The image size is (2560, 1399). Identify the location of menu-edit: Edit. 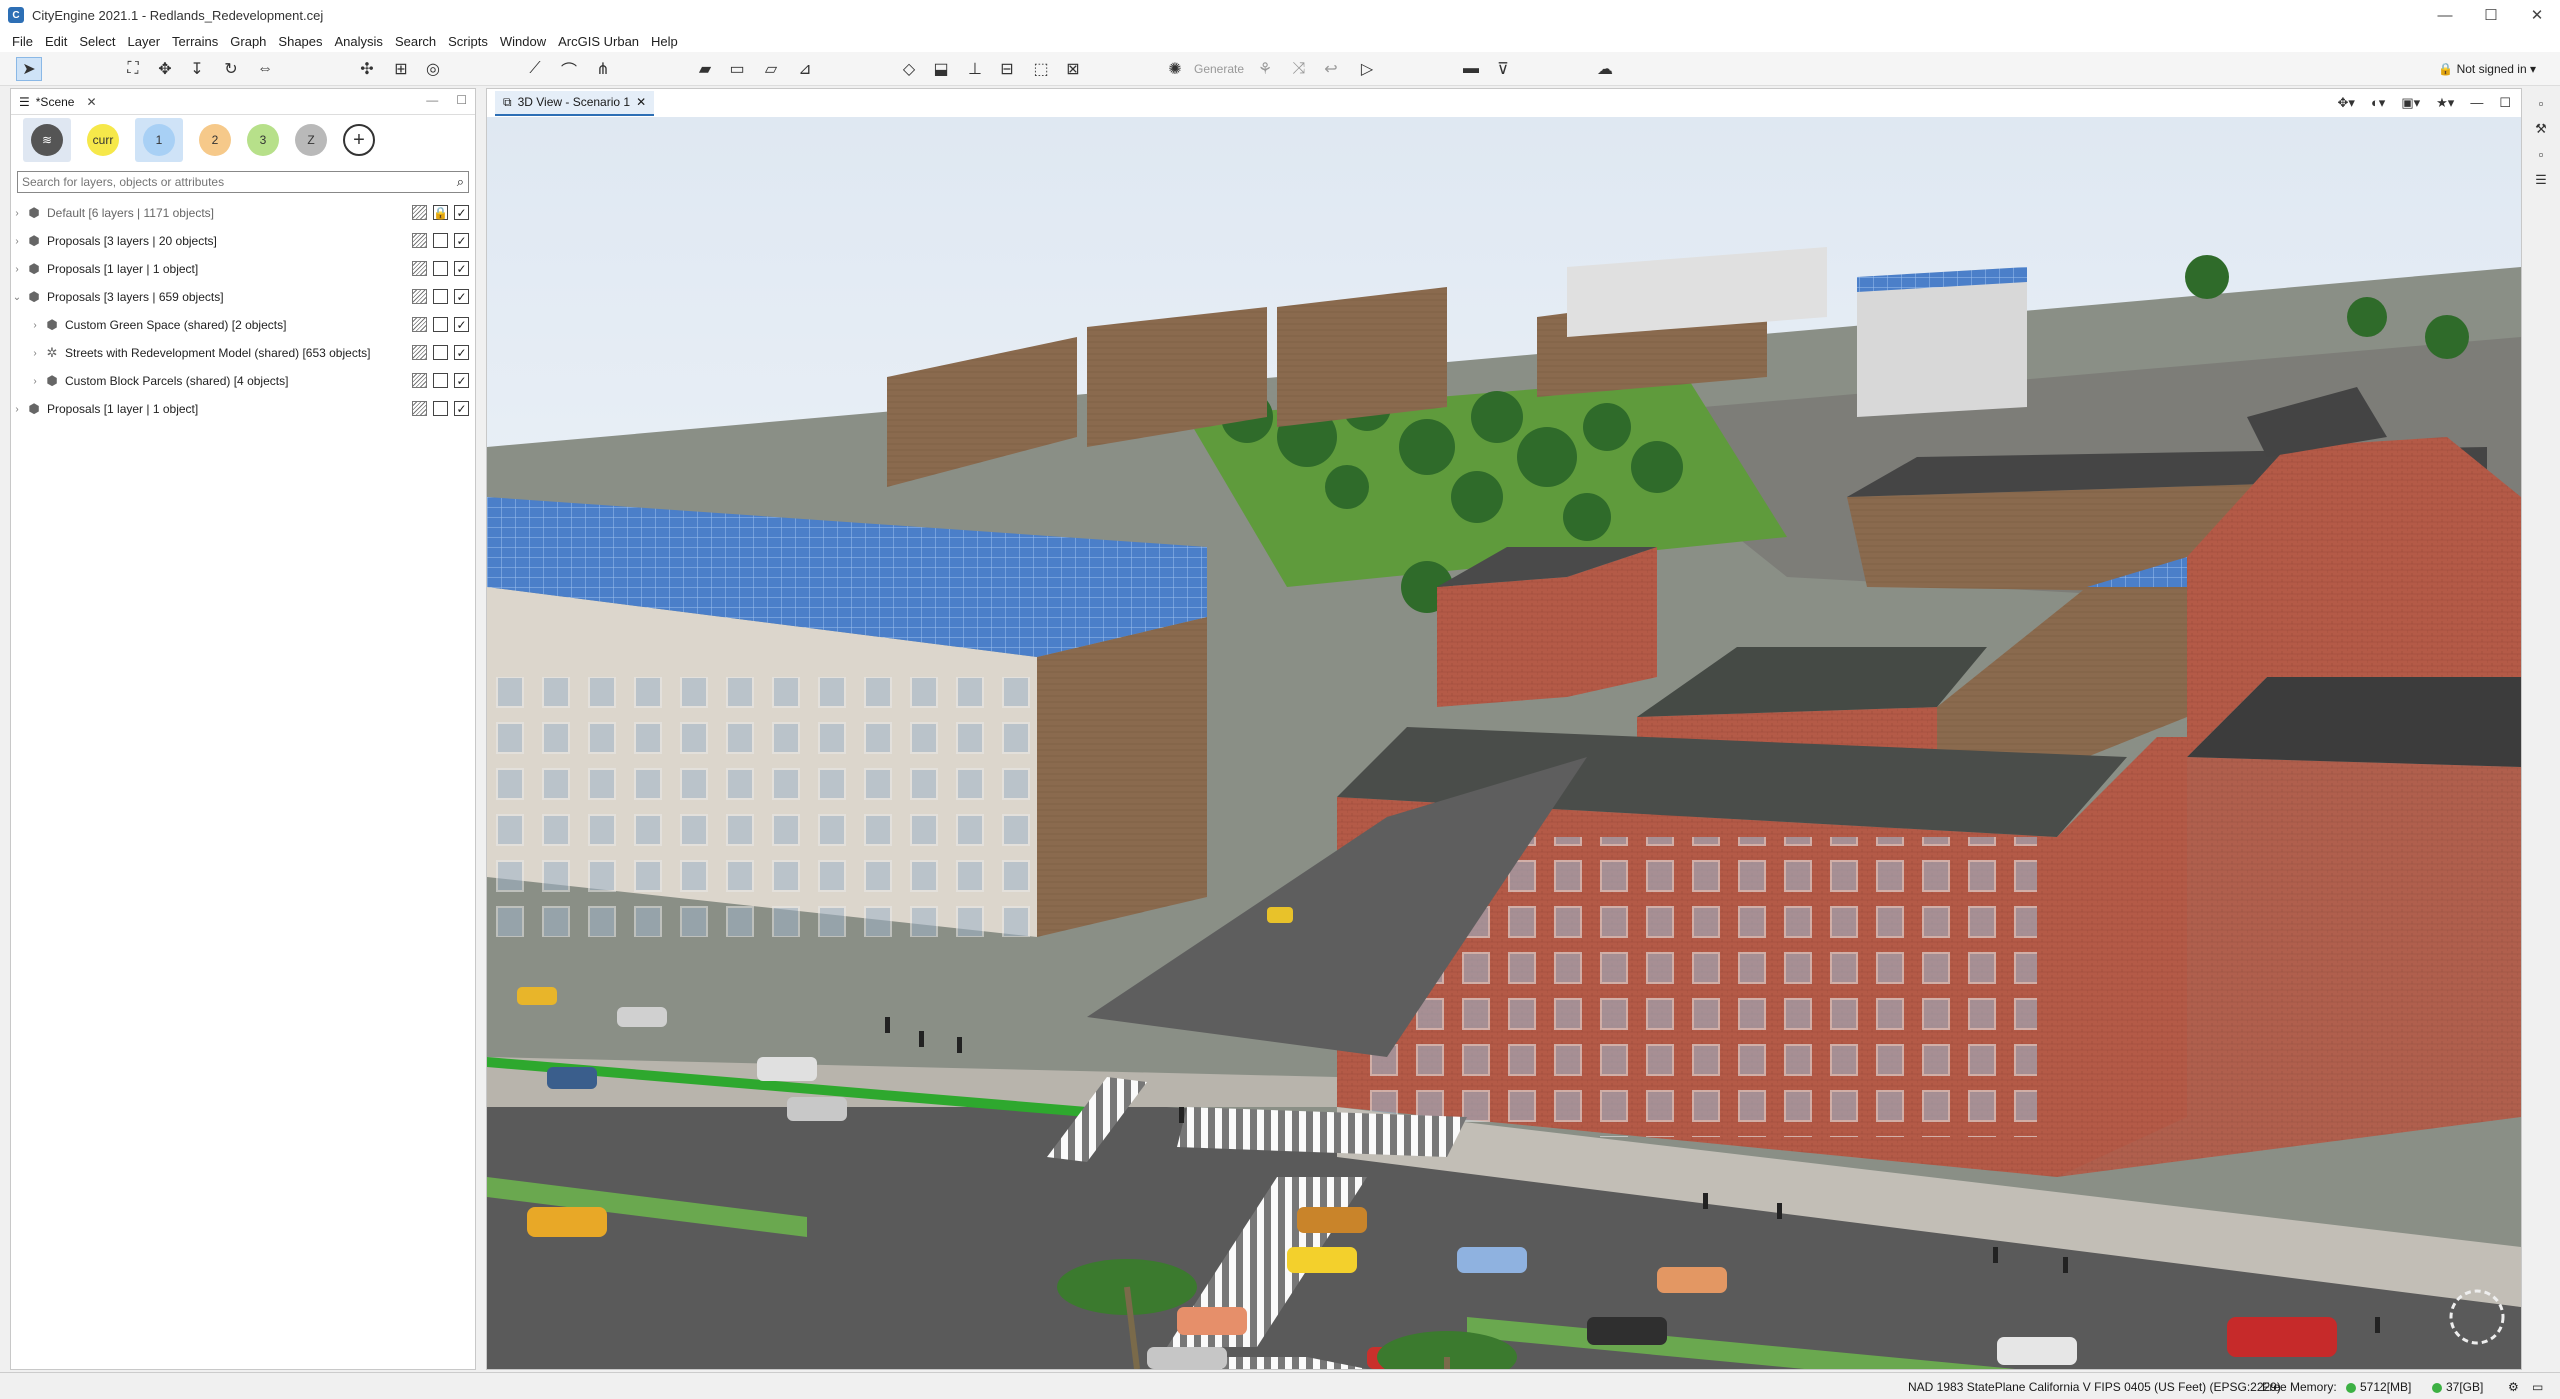
(56, 41).